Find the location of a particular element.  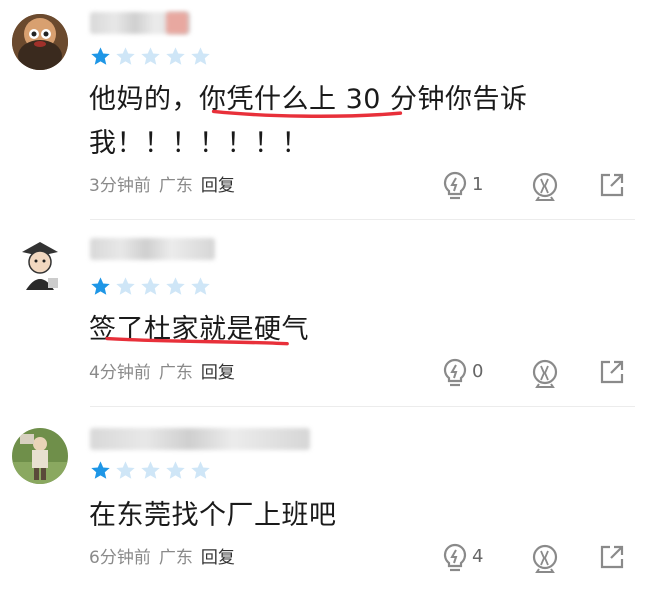

comment-meta: 6分钟前 广东 回复 is located at coordinates (166, 558).